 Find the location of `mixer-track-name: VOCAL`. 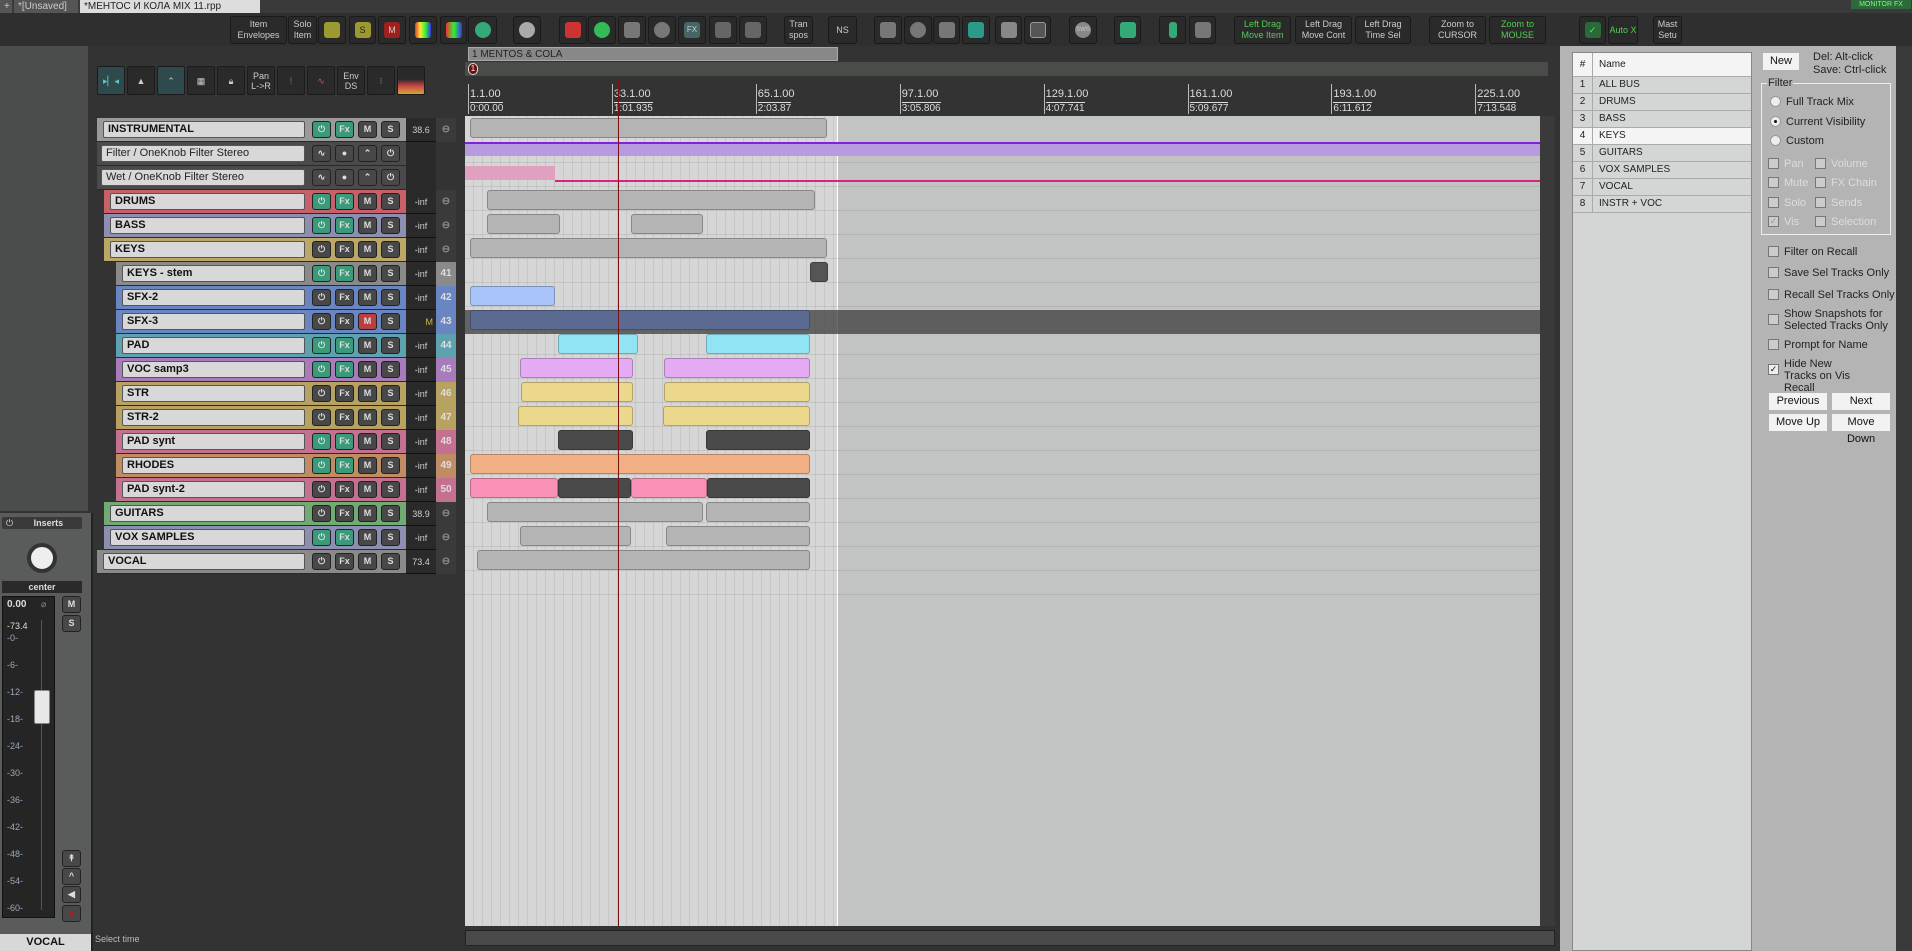

mixer-track-name: VOCAL is located at coordinates (45, 942).